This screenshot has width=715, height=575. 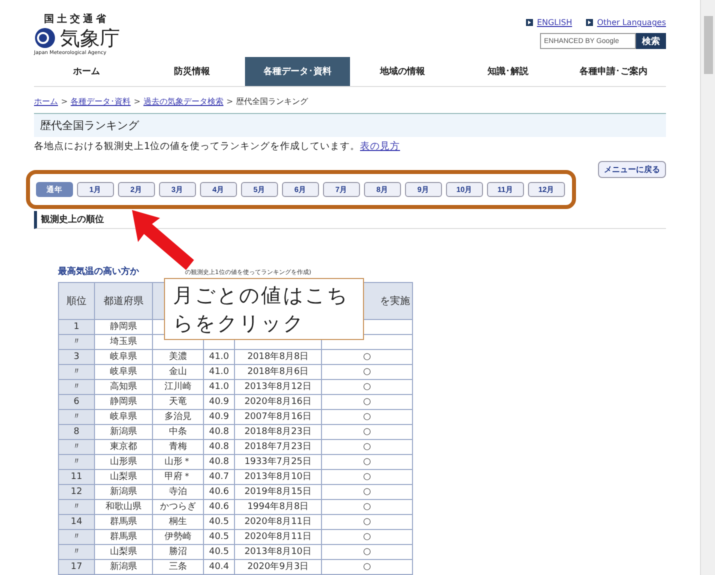 What do you see at coordinates (278, 447) in the screenshot?
I see `table-cell: 2018年7月23日` at bounding box center [278, 447].